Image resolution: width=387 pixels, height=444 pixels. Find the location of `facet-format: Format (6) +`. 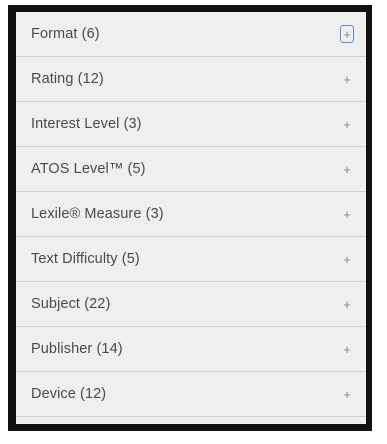

facet-format: Format (6) + is located at coordinates (191, 34).